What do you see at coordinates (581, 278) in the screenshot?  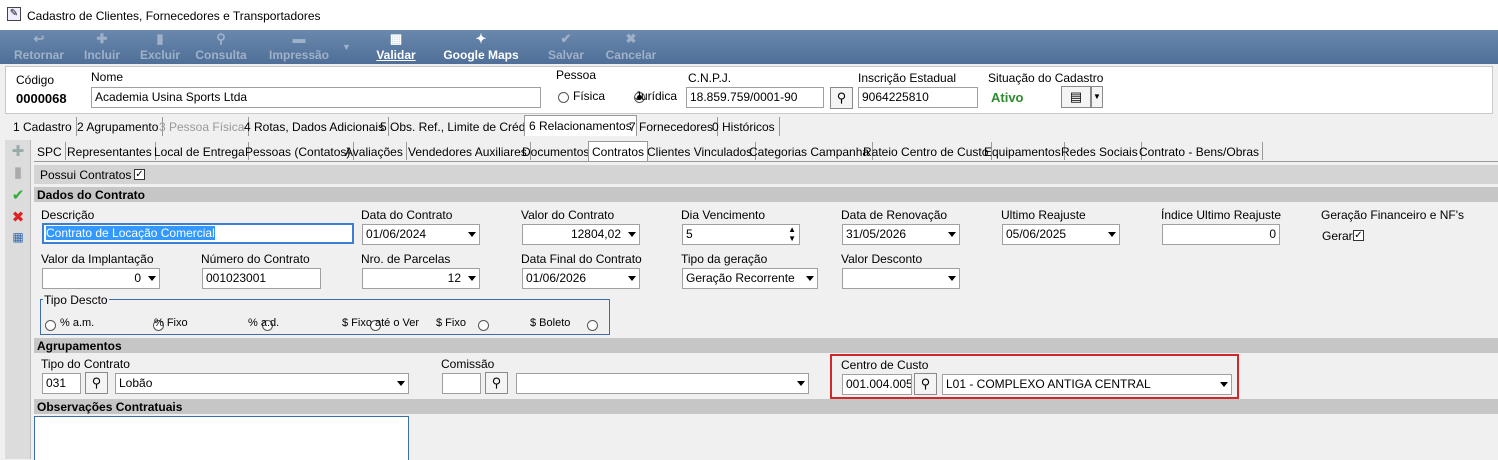 I see `data-final-input: 01/06/2026` at bounding box center [581, 278].